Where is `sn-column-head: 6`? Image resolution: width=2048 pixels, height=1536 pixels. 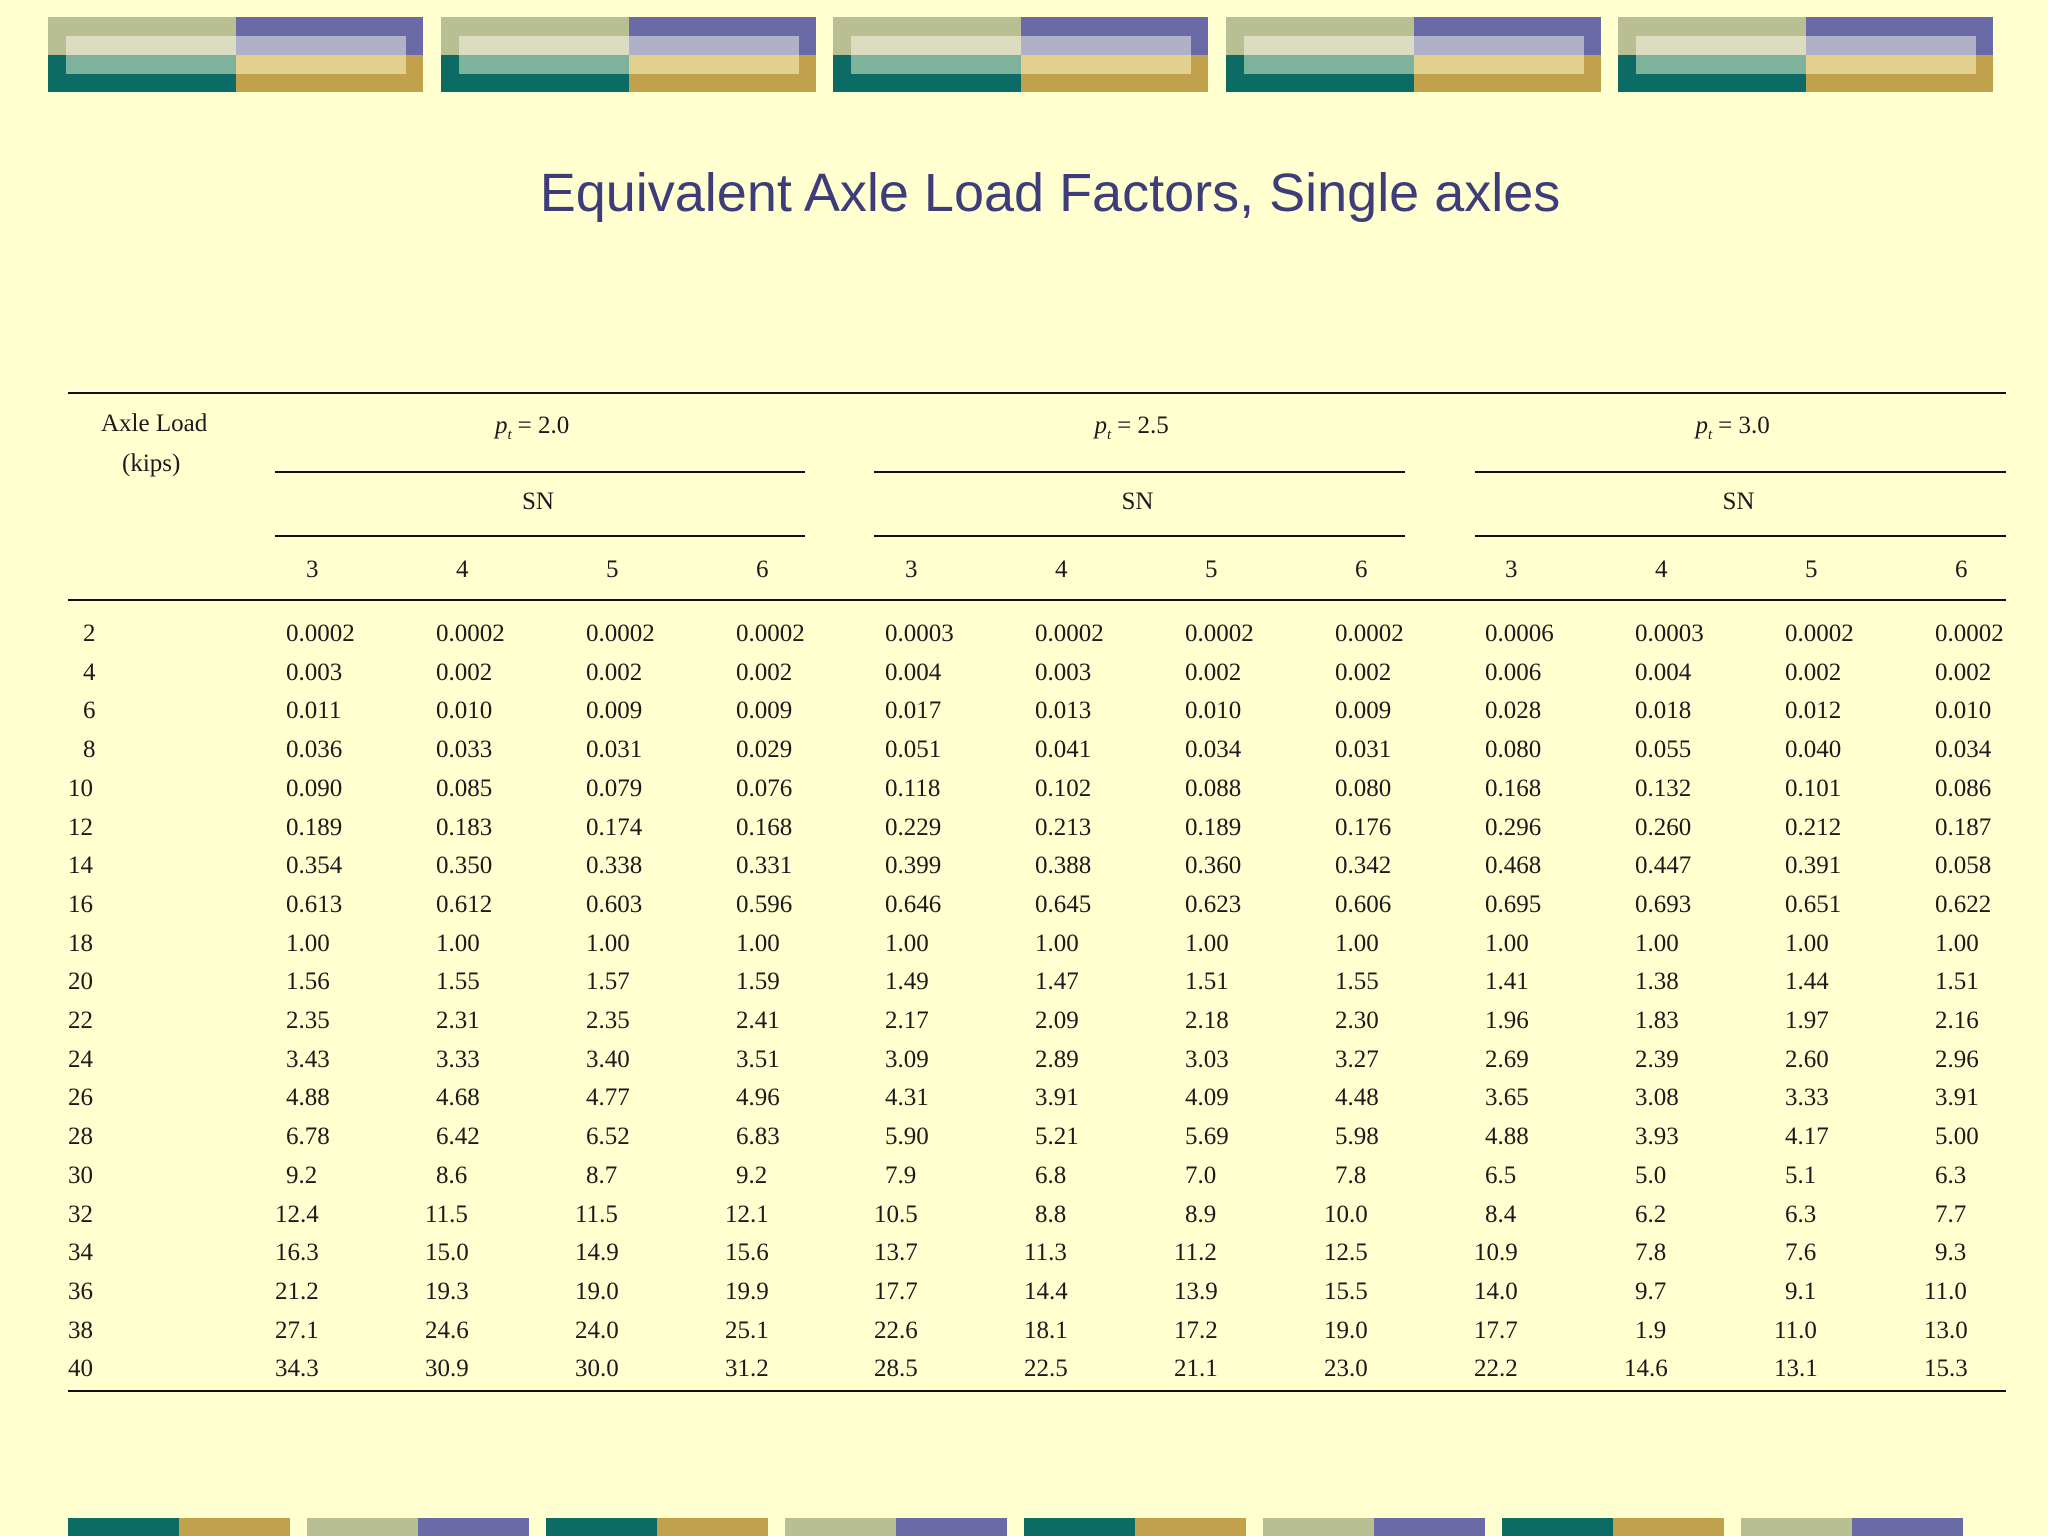
sn-column-head: 6 is located at coordinates (1361, 569).